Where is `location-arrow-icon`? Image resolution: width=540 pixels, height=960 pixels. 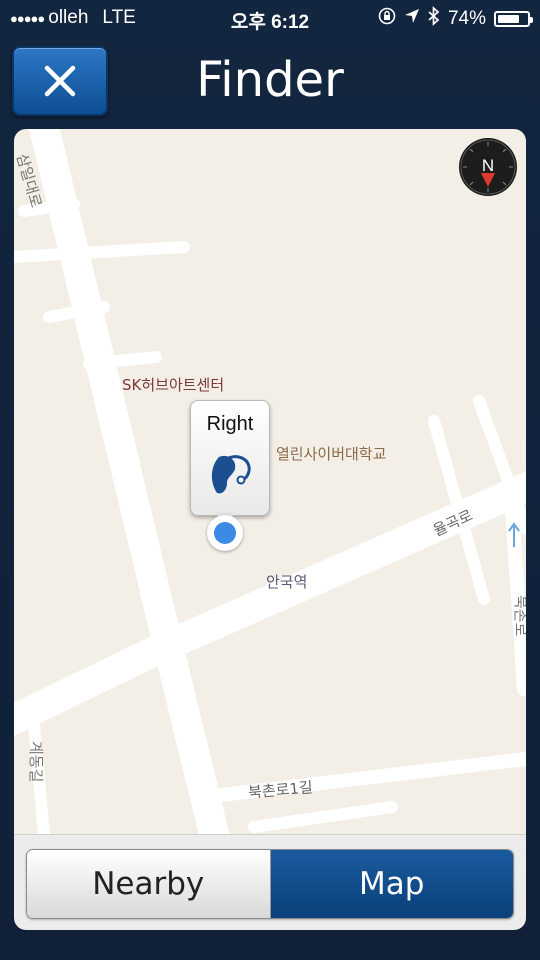 location-arrow-icon is located at coordinates (412, 19).